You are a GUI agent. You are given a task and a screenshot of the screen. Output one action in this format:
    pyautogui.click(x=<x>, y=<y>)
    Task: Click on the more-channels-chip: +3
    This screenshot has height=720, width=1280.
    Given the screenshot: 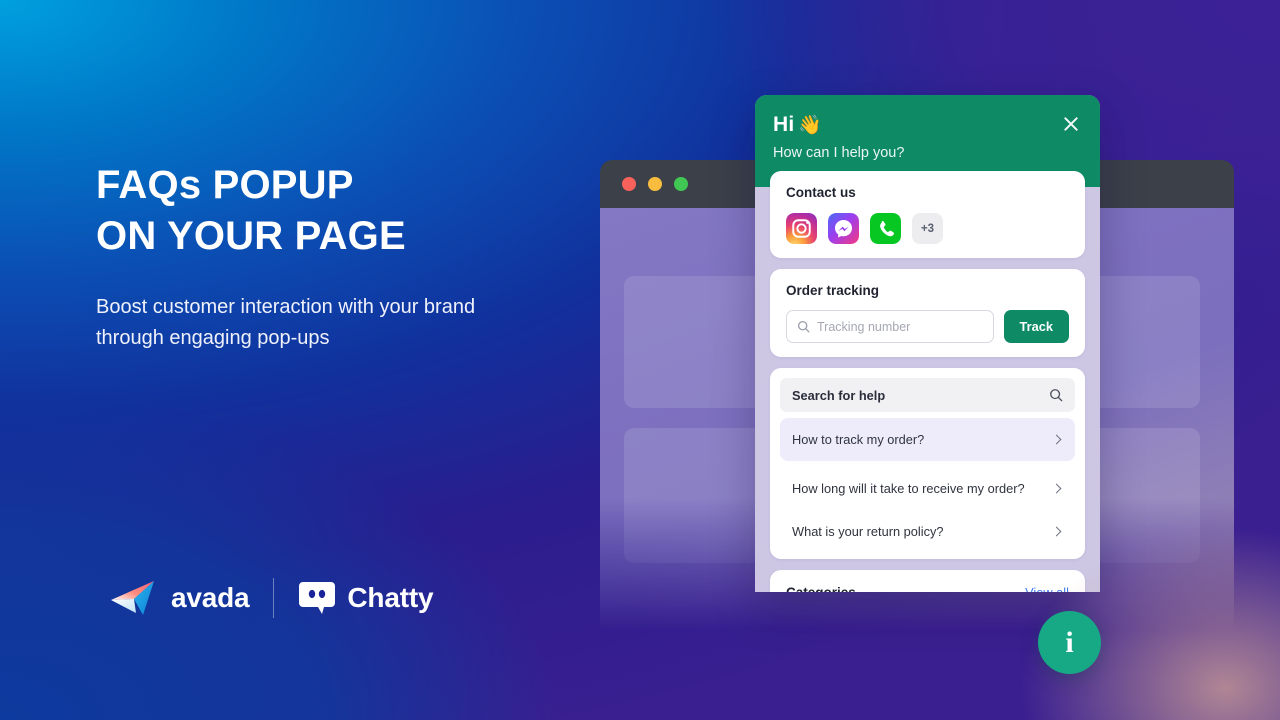 What is the action you would take?
    pyautogui.click(x=927, y=228)
    